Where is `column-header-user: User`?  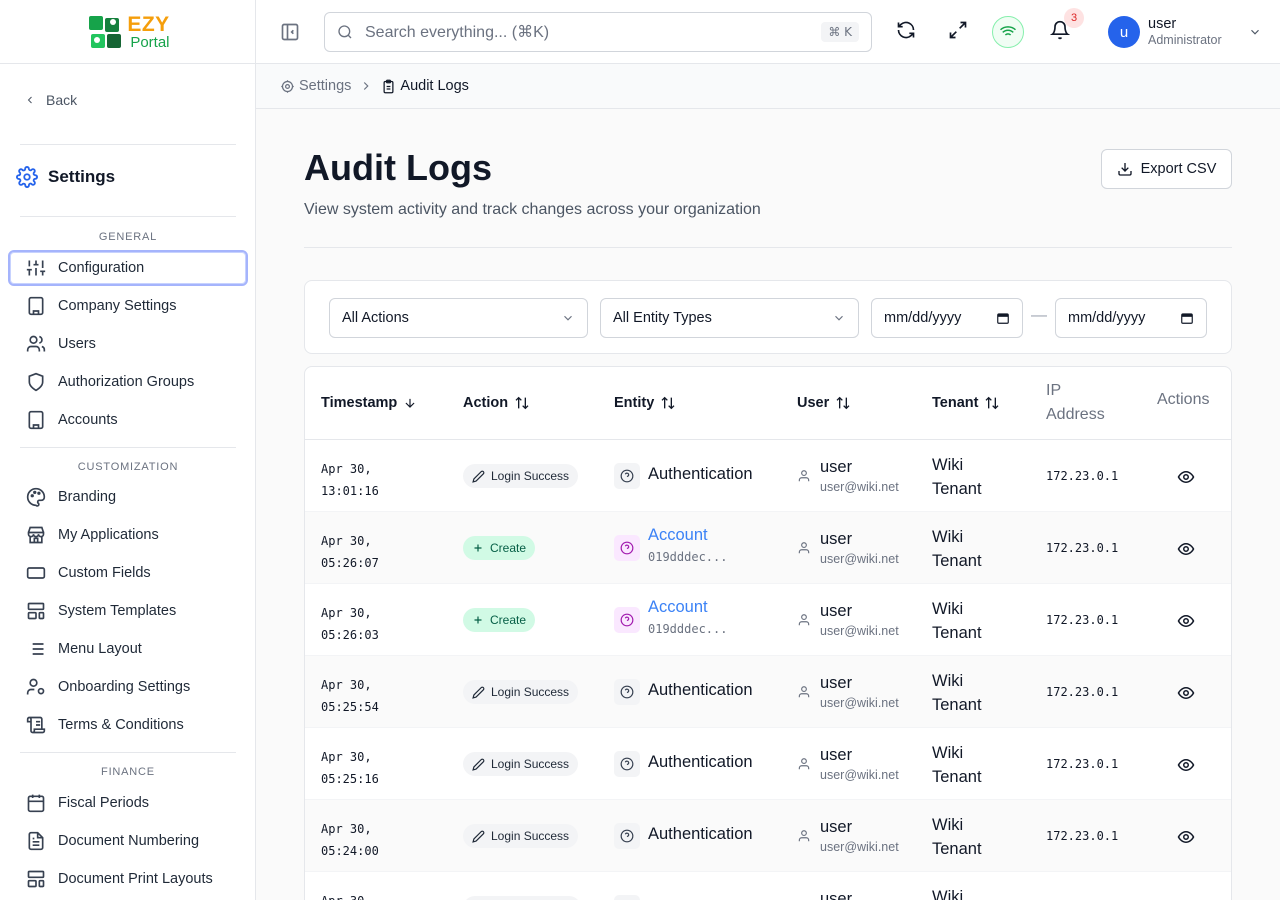
column-header-user: User is located at coordinates (824, 403).